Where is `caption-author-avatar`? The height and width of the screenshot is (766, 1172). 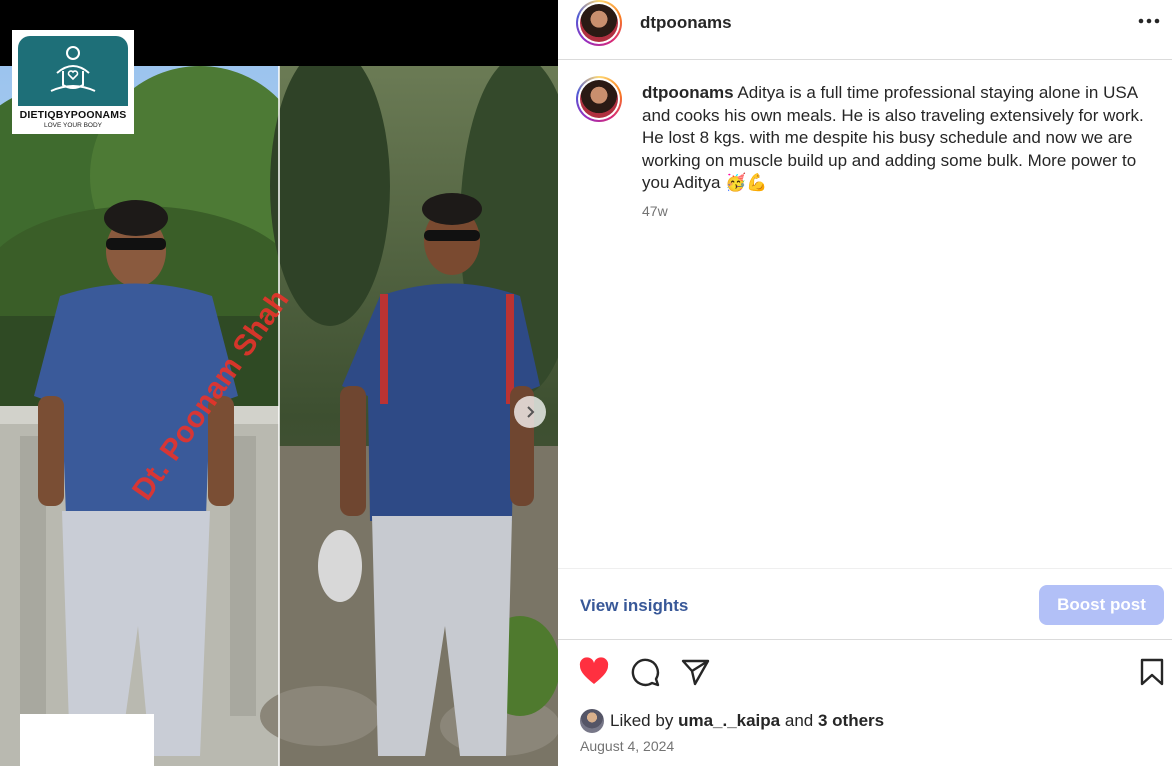
caption-author-avatar is located at coordinates (599, 99).